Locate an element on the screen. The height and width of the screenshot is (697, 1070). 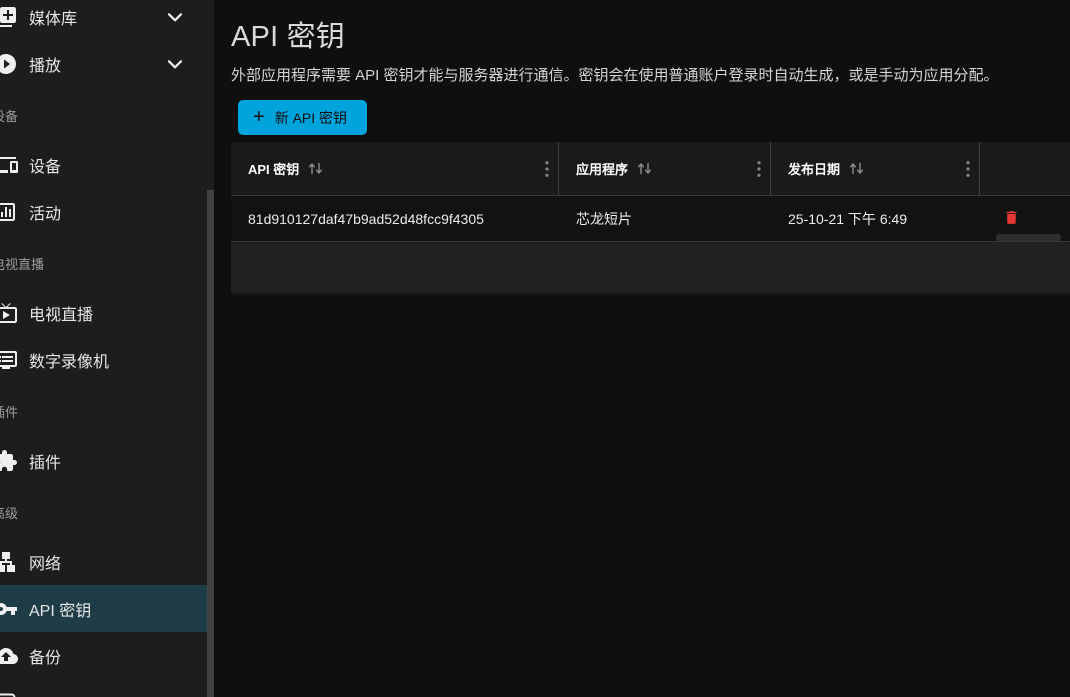
sidebar-item-api-keys: API 密钥 is located at coordinates (103, 608).